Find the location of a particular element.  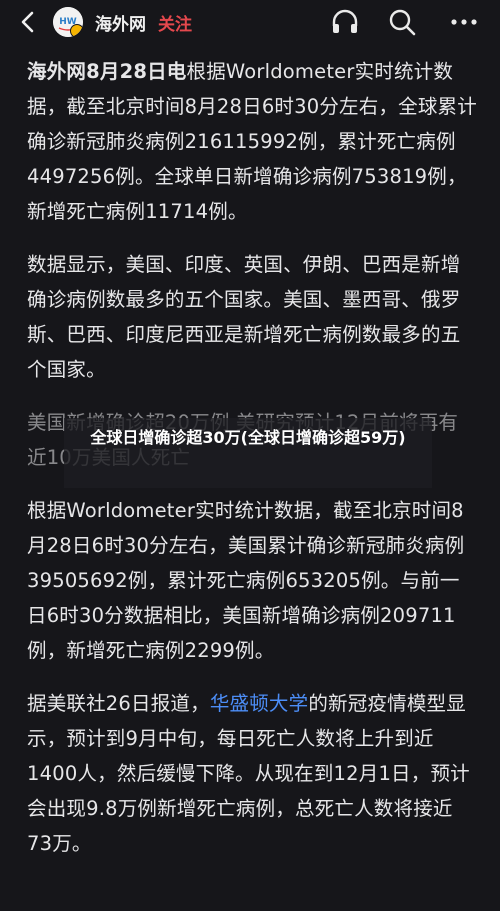

avatar: HW is located at coordinates (68, 22).